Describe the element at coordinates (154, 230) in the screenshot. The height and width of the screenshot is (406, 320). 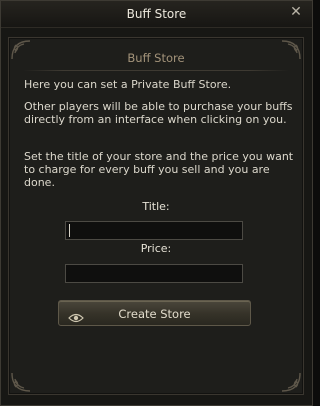
I see `title-input` at that location.